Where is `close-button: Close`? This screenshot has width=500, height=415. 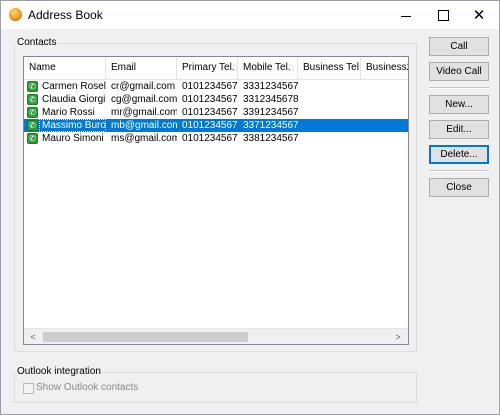
close-button: Close is located at coordinates (459, 187).